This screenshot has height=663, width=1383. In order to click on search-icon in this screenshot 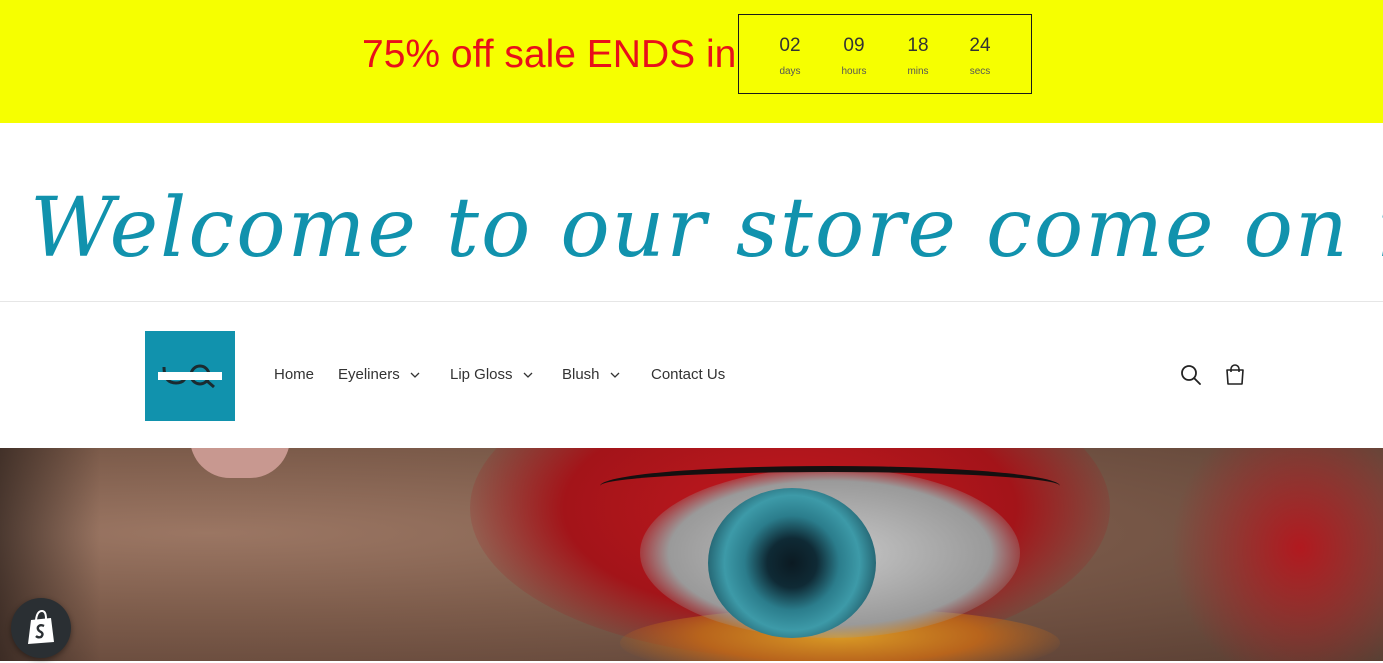, I will do `click(1191, 375)`.